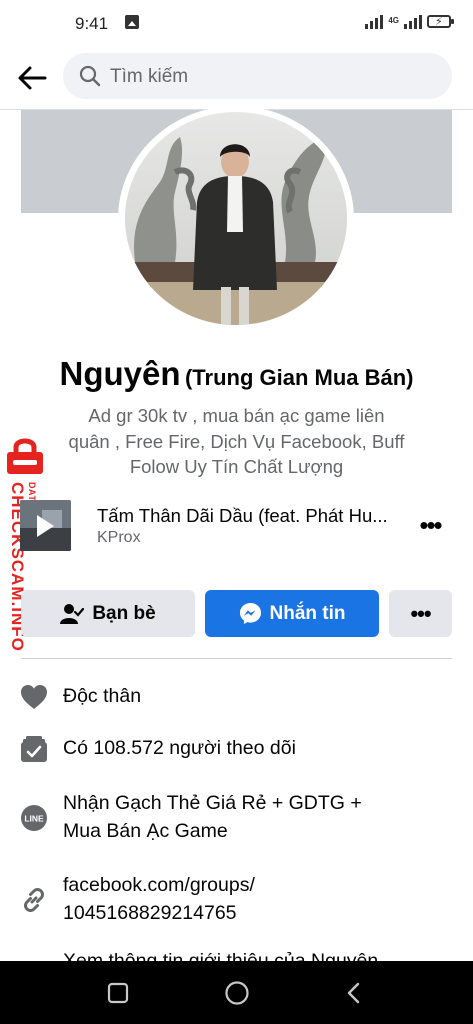  What do you see at coordinates (149, 76) in the screenshot?
I see `search-placeholder: Tìm kiếm` at bounding box center [149, 76].